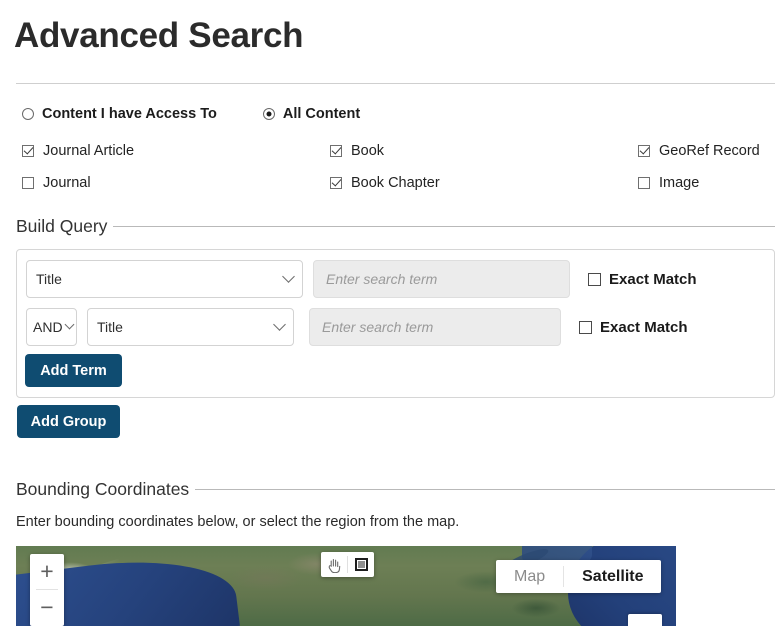  I want to click on page-title: Advanced Search, so click(159, 35).